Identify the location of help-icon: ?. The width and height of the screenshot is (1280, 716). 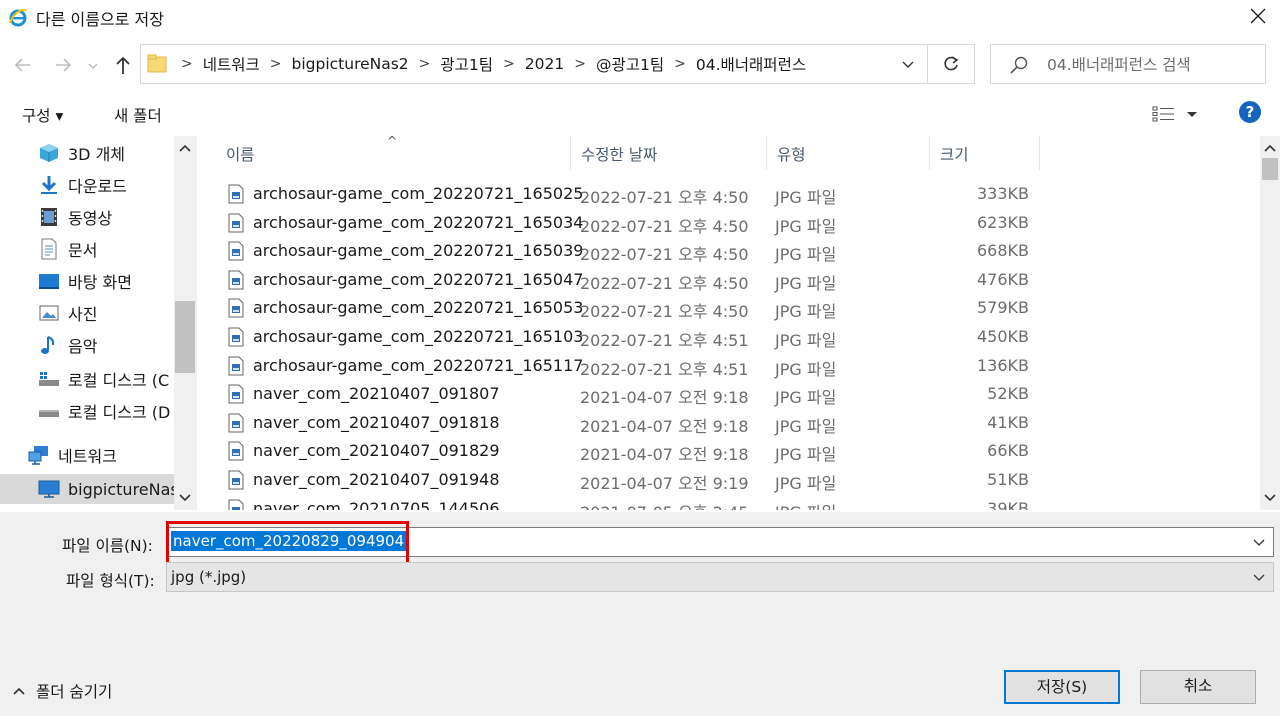
(1250, 112).